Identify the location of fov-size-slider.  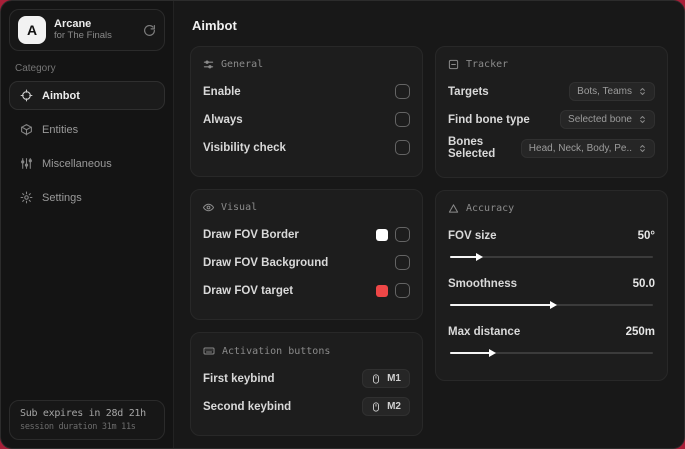
(551, 257).